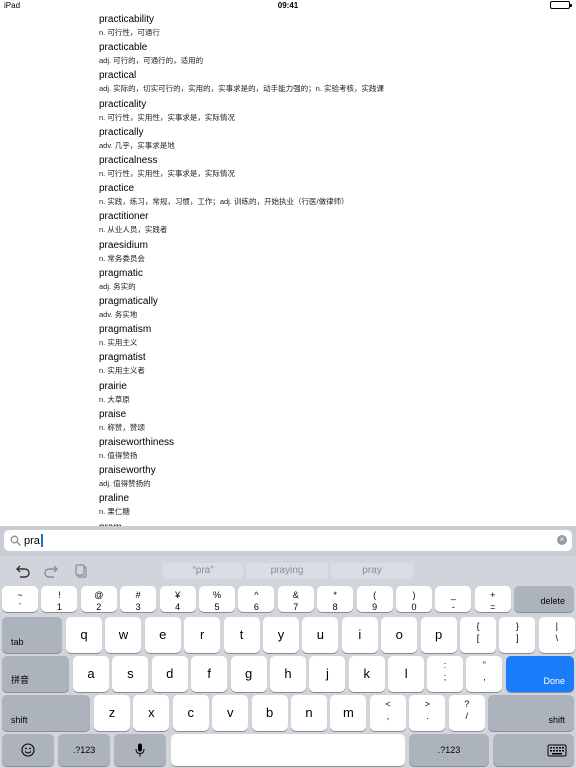  I want to click on paste-icon, so click(82, 571).